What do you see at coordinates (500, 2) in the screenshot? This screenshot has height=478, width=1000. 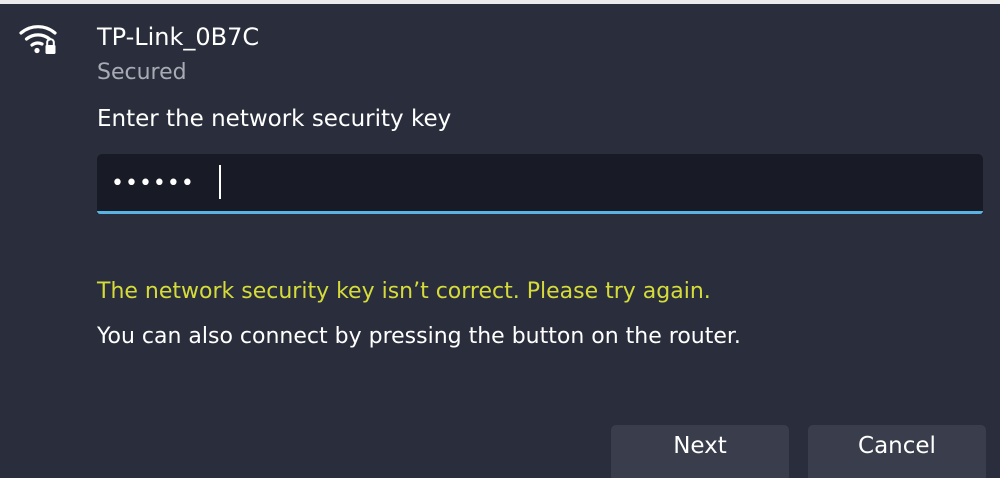 I see `window-edge` at bounding box center [500, 2].